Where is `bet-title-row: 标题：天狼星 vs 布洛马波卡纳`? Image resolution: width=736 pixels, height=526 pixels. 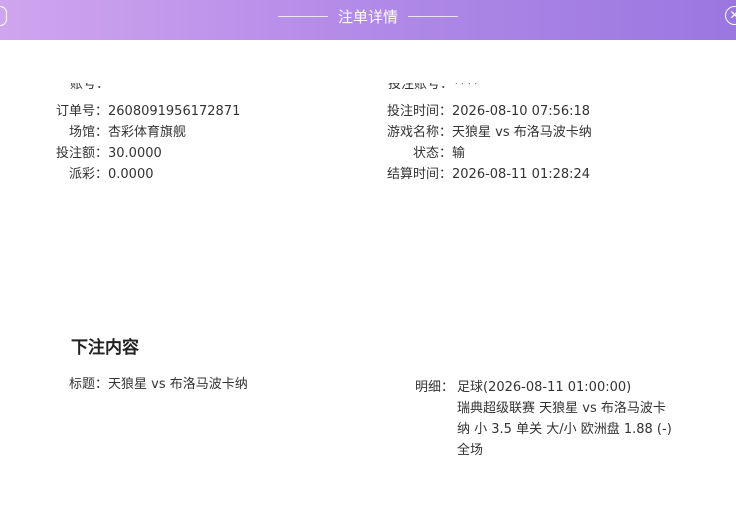
bet-title-row: 标题：天狼星 vs 布洛马波卡纳 is located at coordinates (158, 385).